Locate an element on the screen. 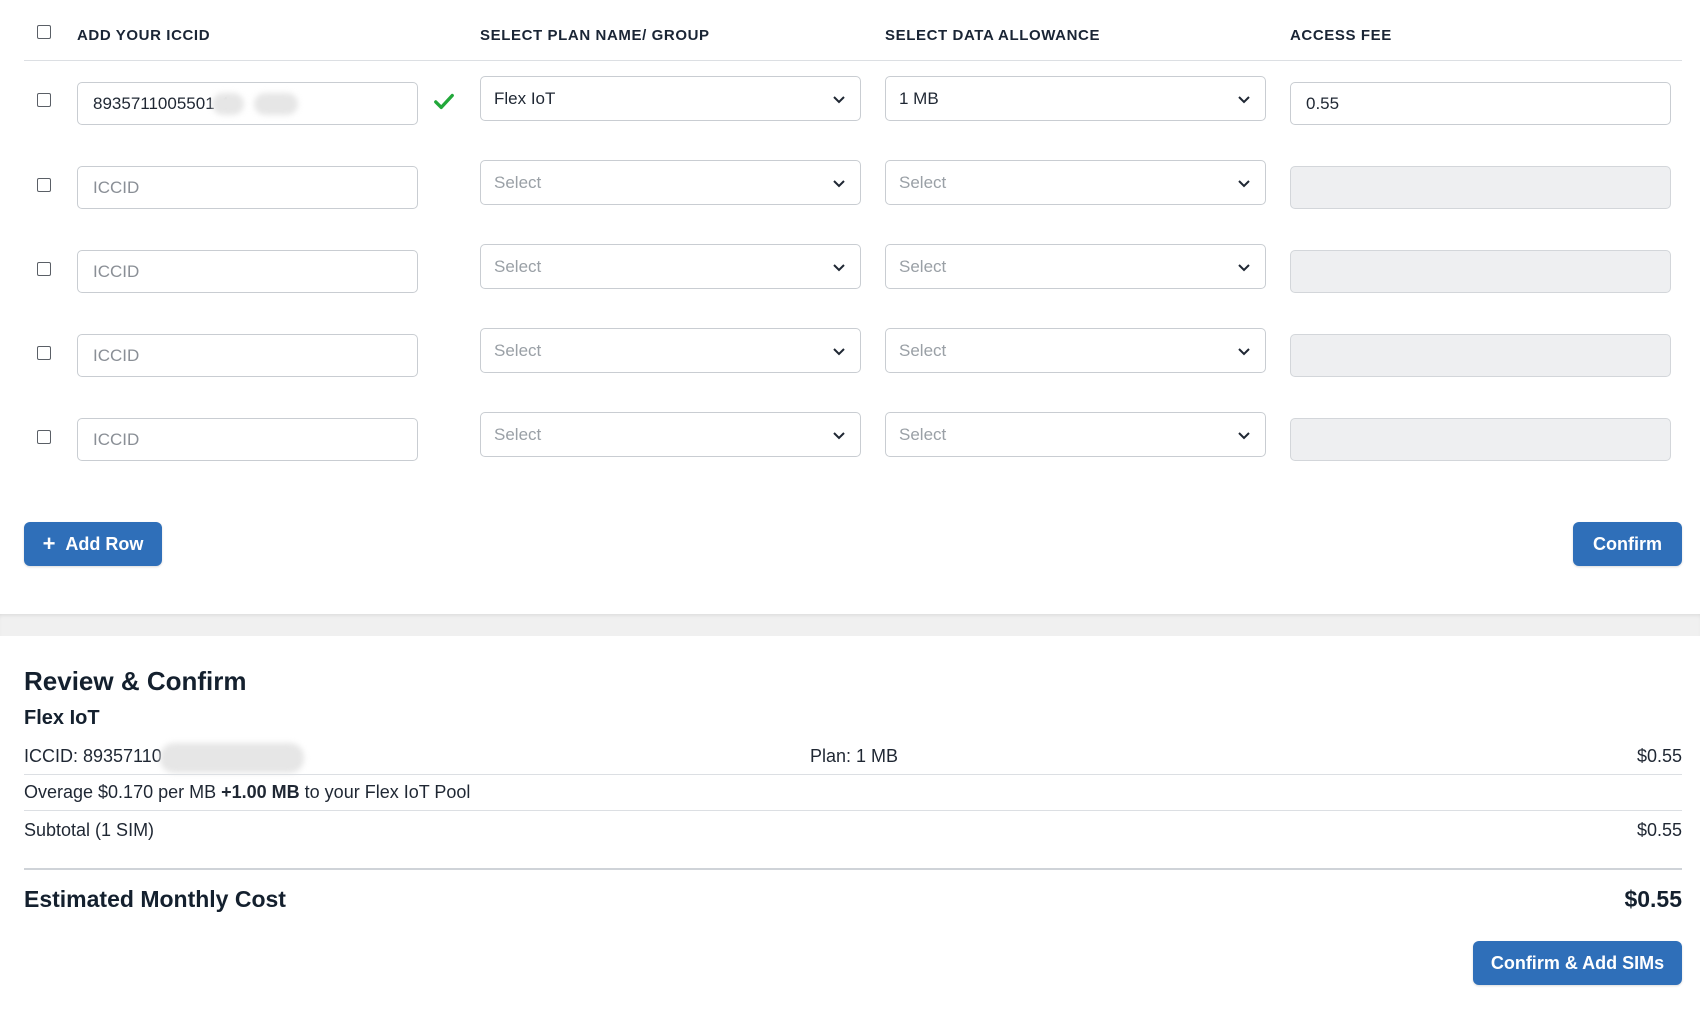  subtotal-line: Subtotal (1 SIM) $0.55 is located at coordinates (853, 830).